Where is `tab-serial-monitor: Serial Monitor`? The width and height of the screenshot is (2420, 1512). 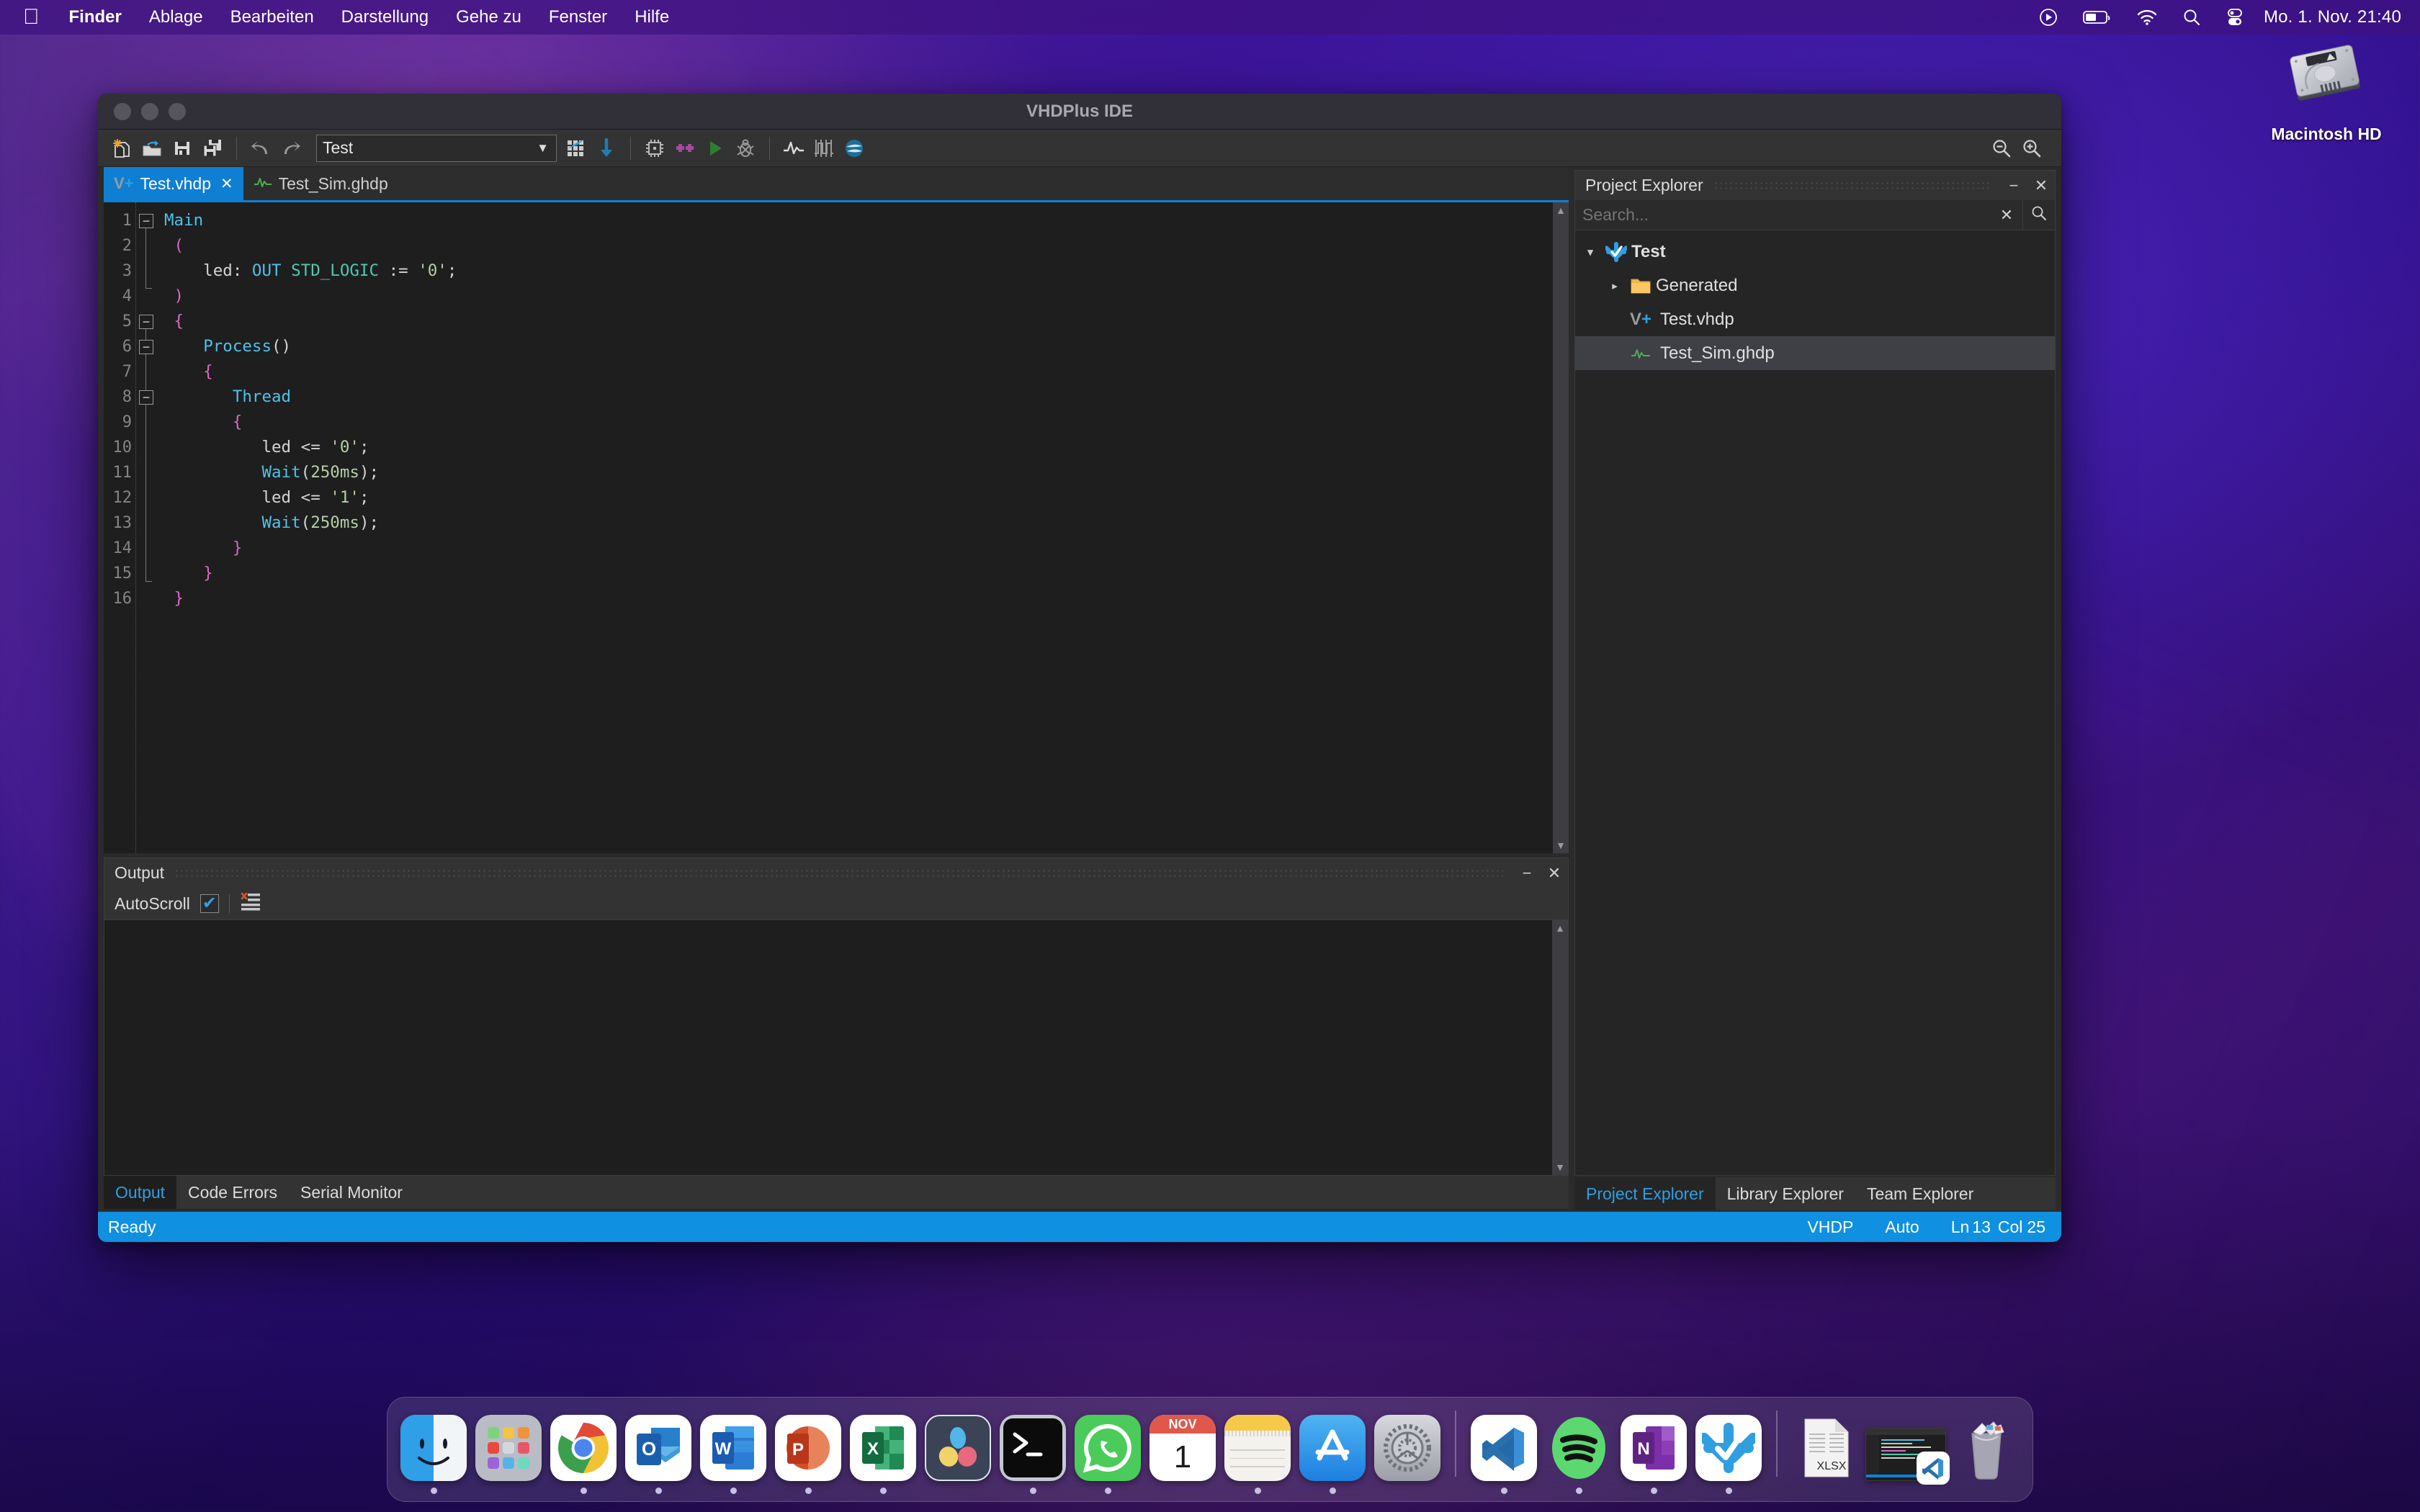 tab-serial-monitor: Serial Monitor is located at coordinates (351, 1192).